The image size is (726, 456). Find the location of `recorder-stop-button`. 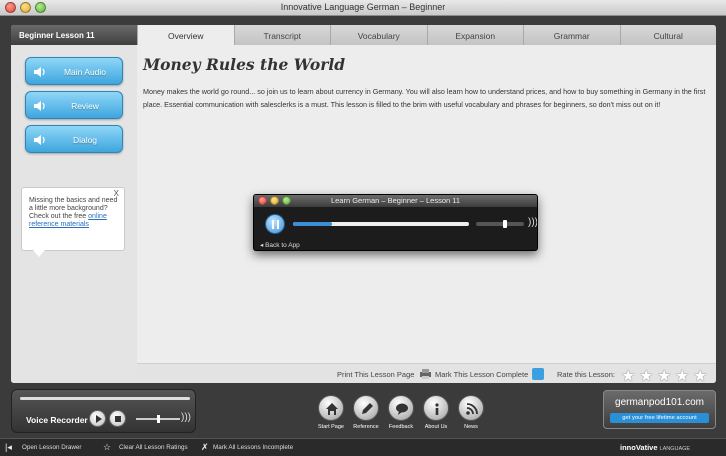

recorder-stop-button is located at coordinates (117, 418).